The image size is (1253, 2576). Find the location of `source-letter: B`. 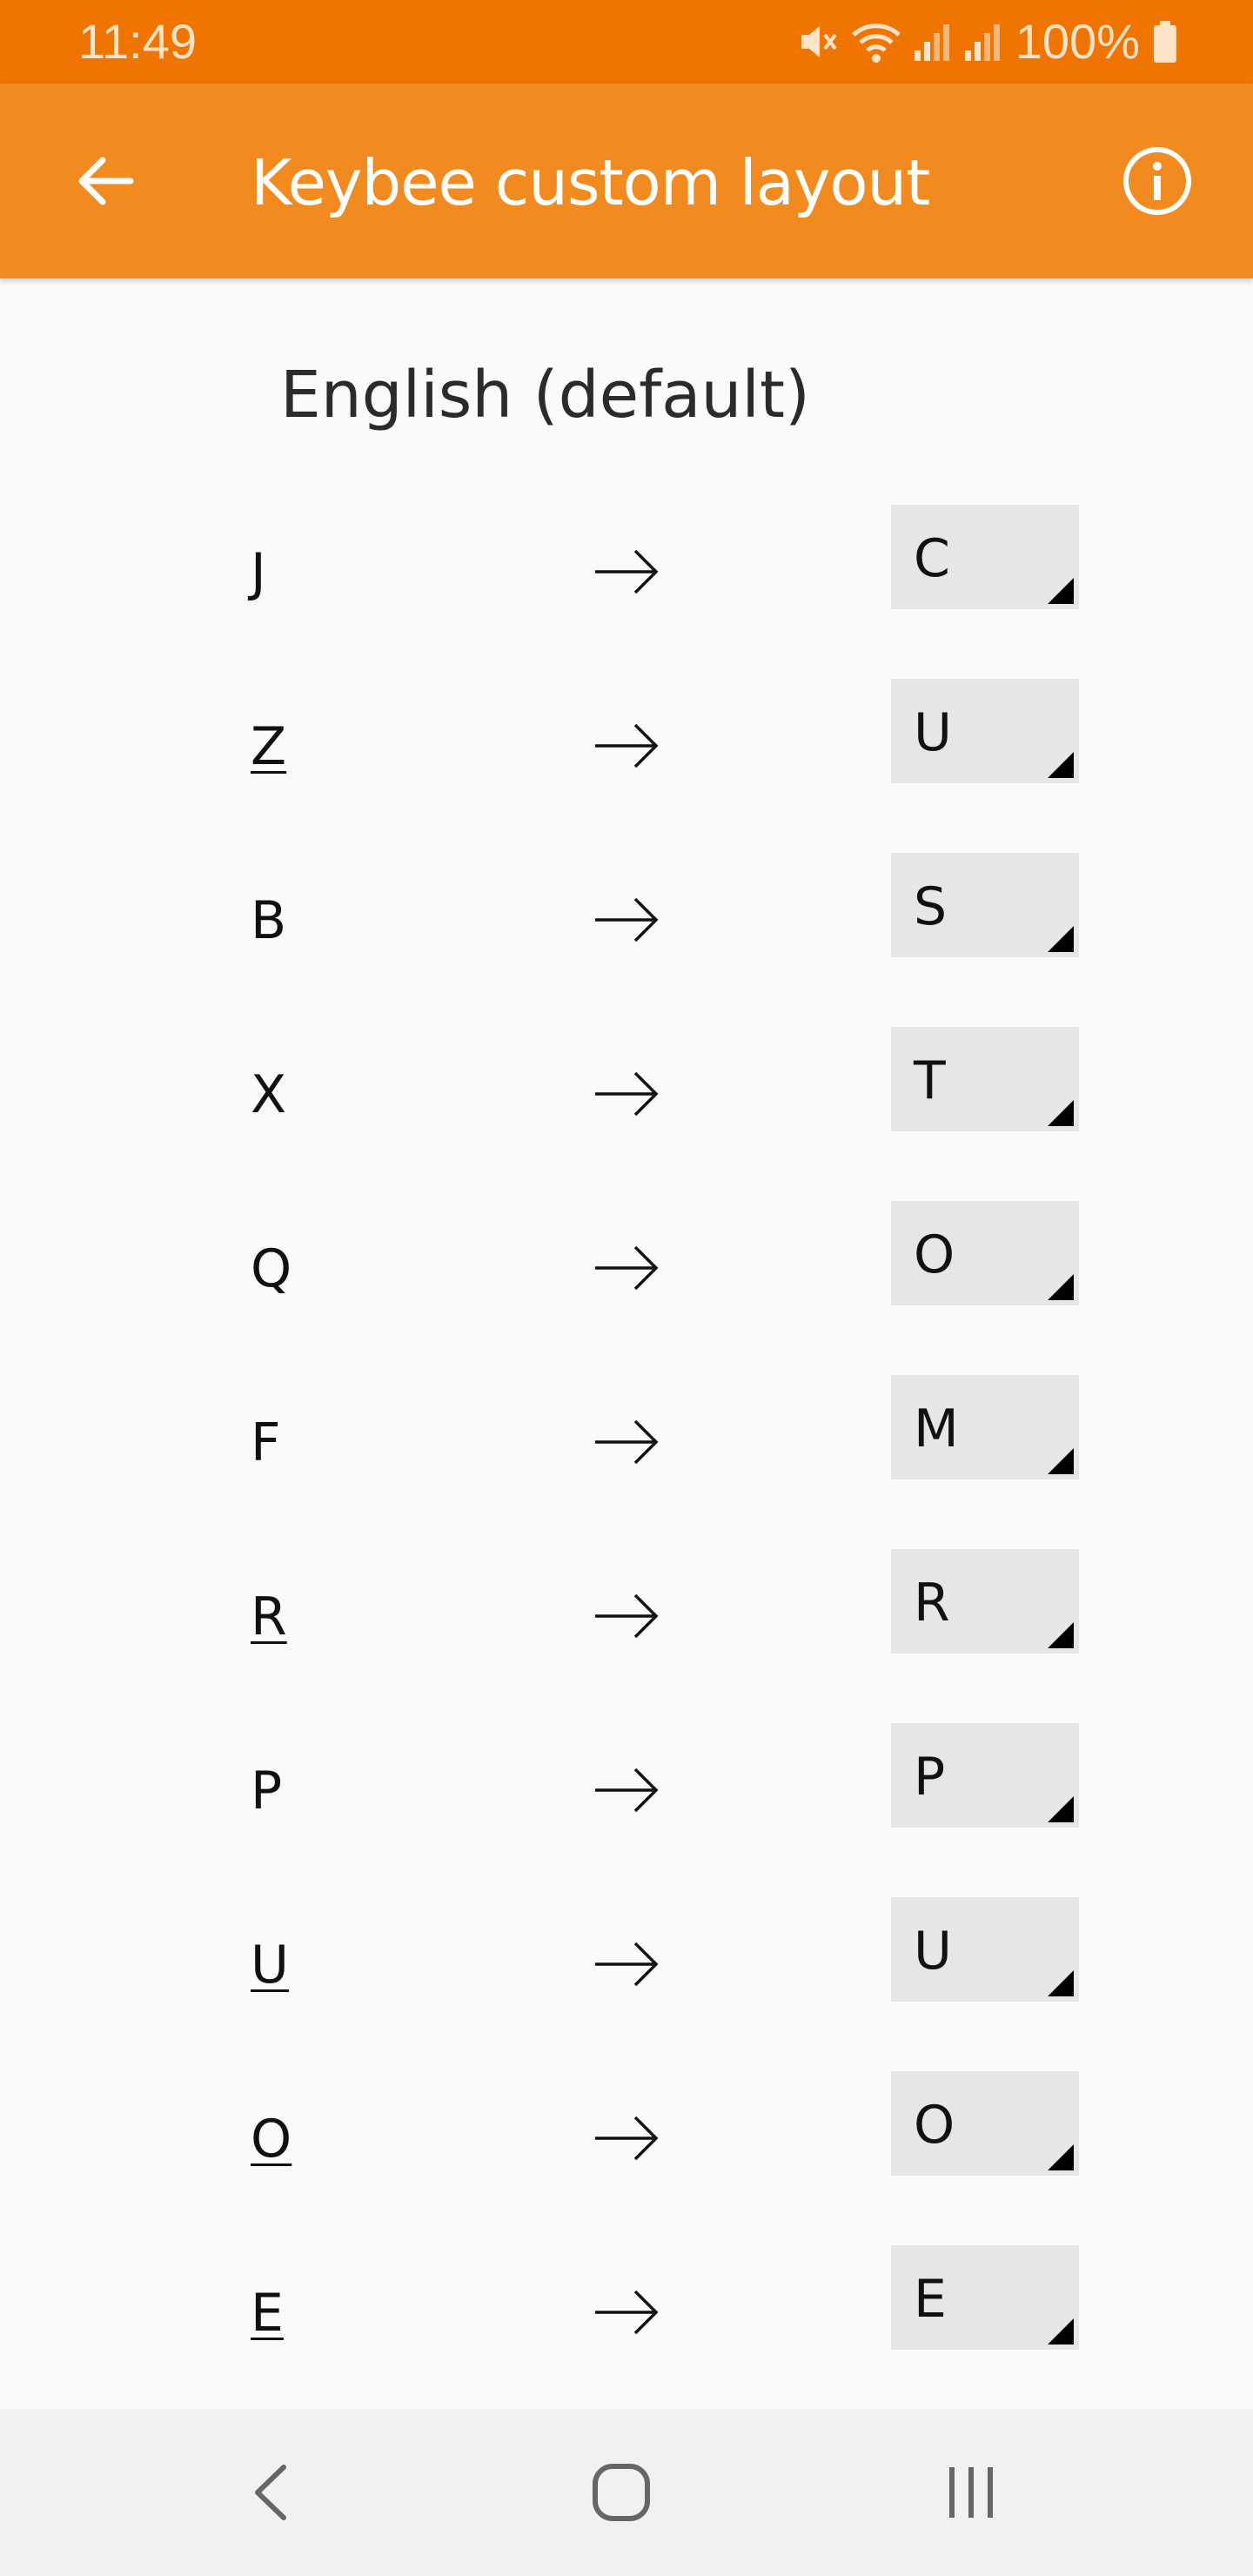

source-letter: B is located at coordinates (269, 921).